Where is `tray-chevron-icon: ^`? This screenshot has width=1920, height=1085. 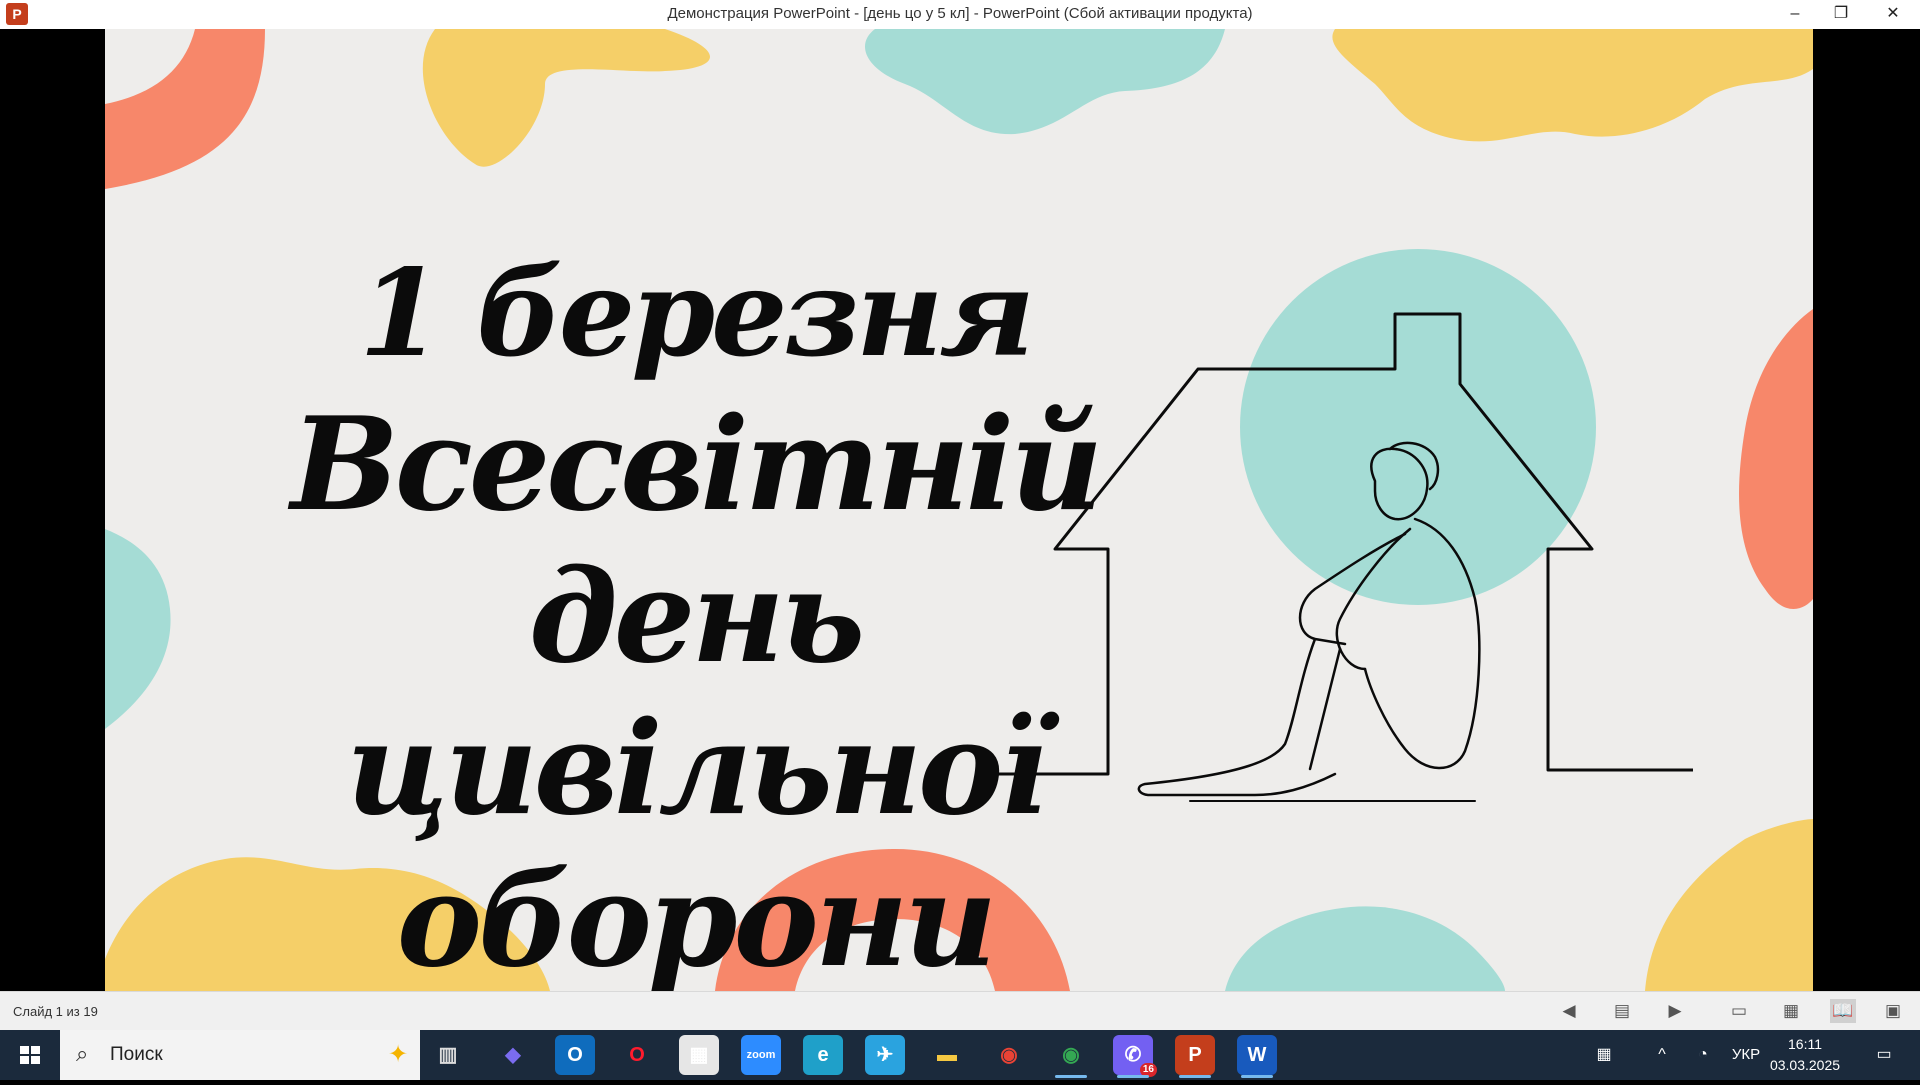
tray-chevron-icon: ^ is located at coordinates (1662, 1055).